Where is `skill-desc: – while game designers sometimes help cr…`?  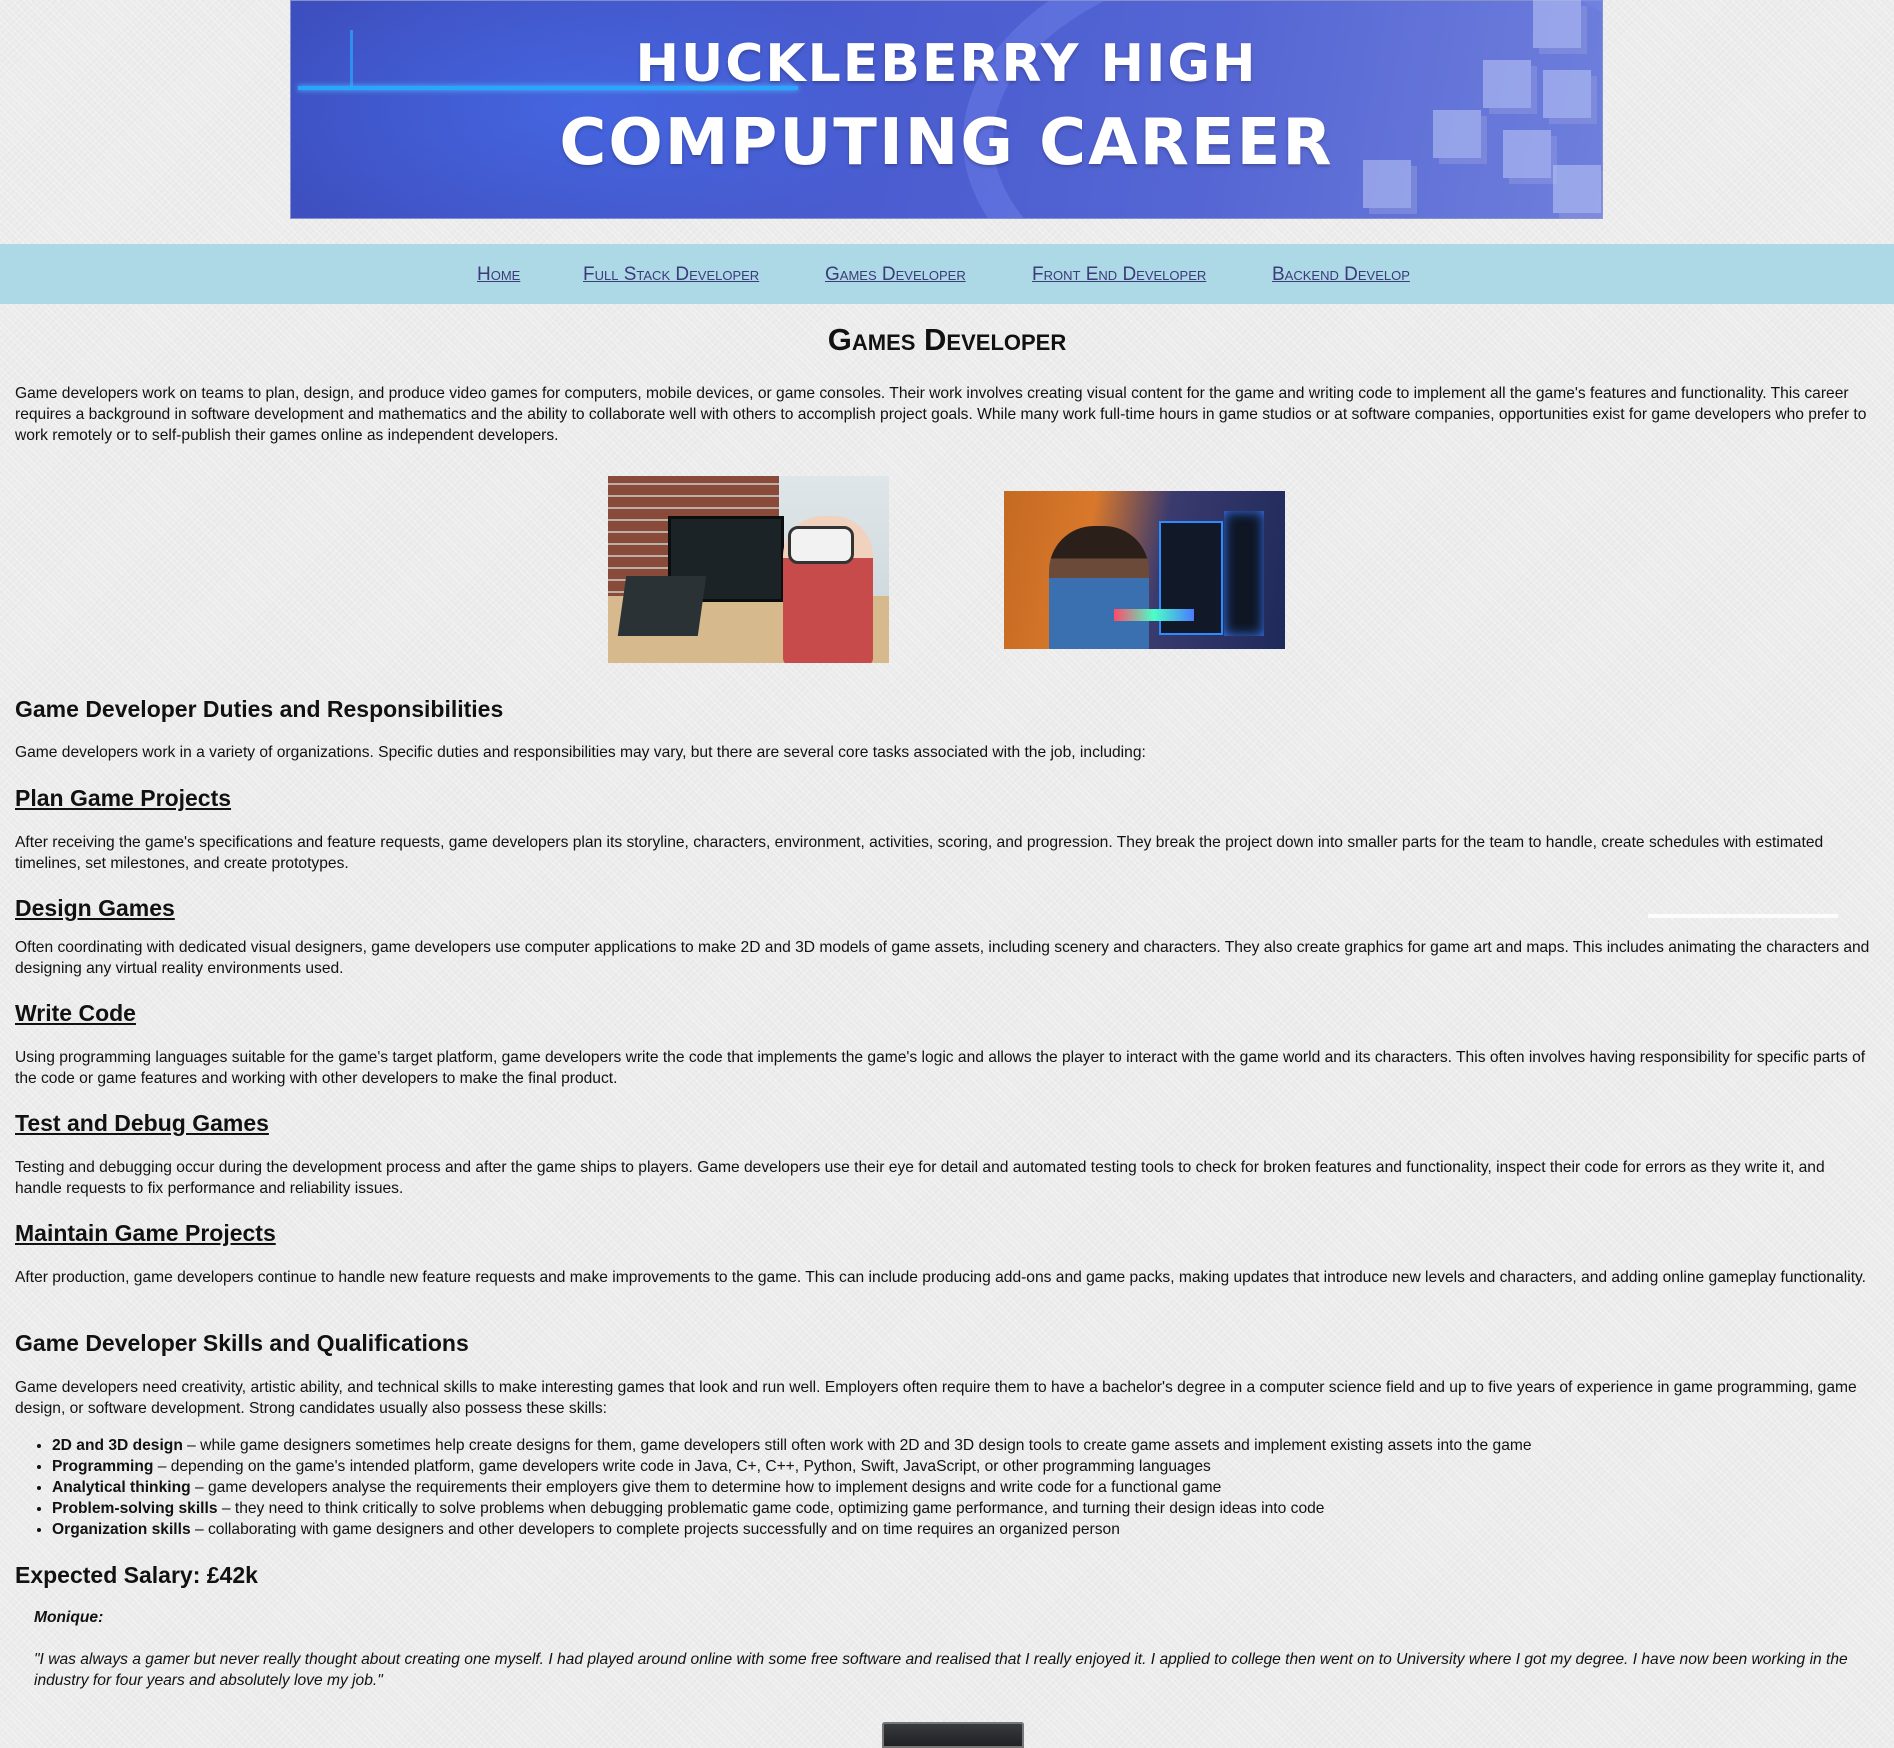
skill-desc: – while game designers sometimes help cr… is located at coordinates (857, 1445).